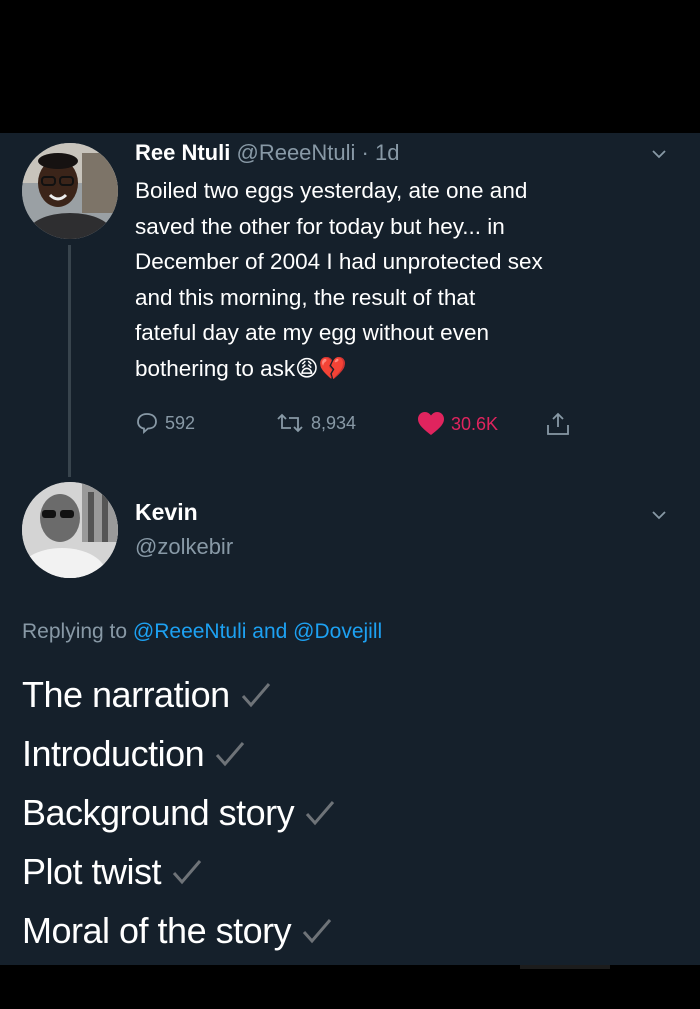 The image size is (700, 1009). I want to click on tweet-text-line: December of 2004 I had unprotected sex, so click(339, 261).